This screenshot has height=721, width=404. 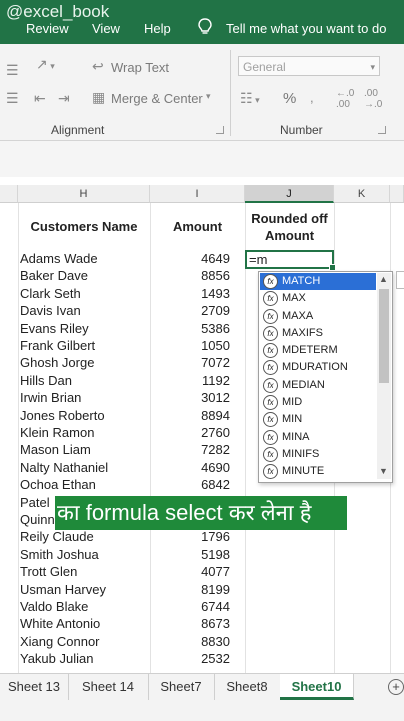 I want to click on amount-cell: 6744, so click(x=190, y=606).